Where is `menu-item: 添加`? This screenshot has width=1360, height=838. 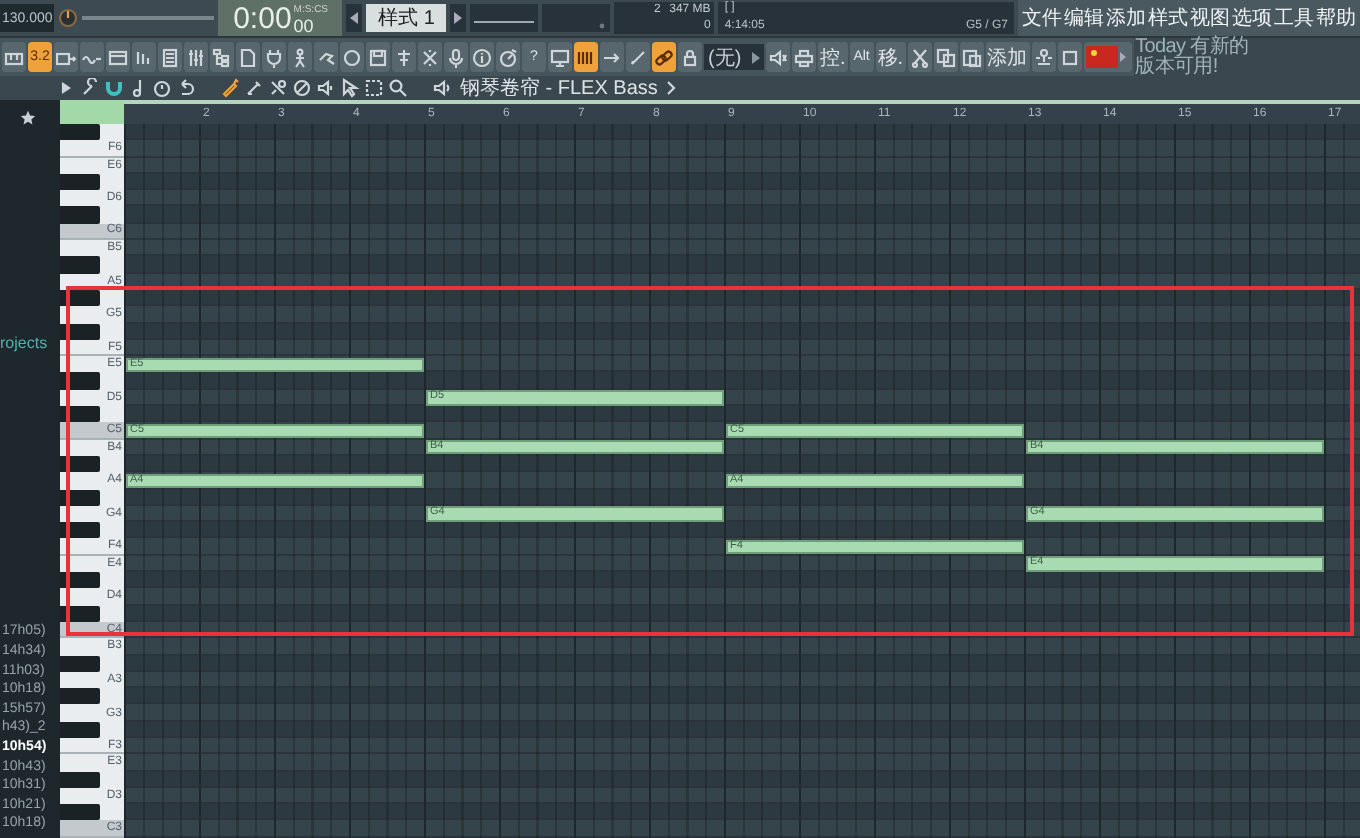 menu-item: 添加 is located at coordinates (1126, 18).